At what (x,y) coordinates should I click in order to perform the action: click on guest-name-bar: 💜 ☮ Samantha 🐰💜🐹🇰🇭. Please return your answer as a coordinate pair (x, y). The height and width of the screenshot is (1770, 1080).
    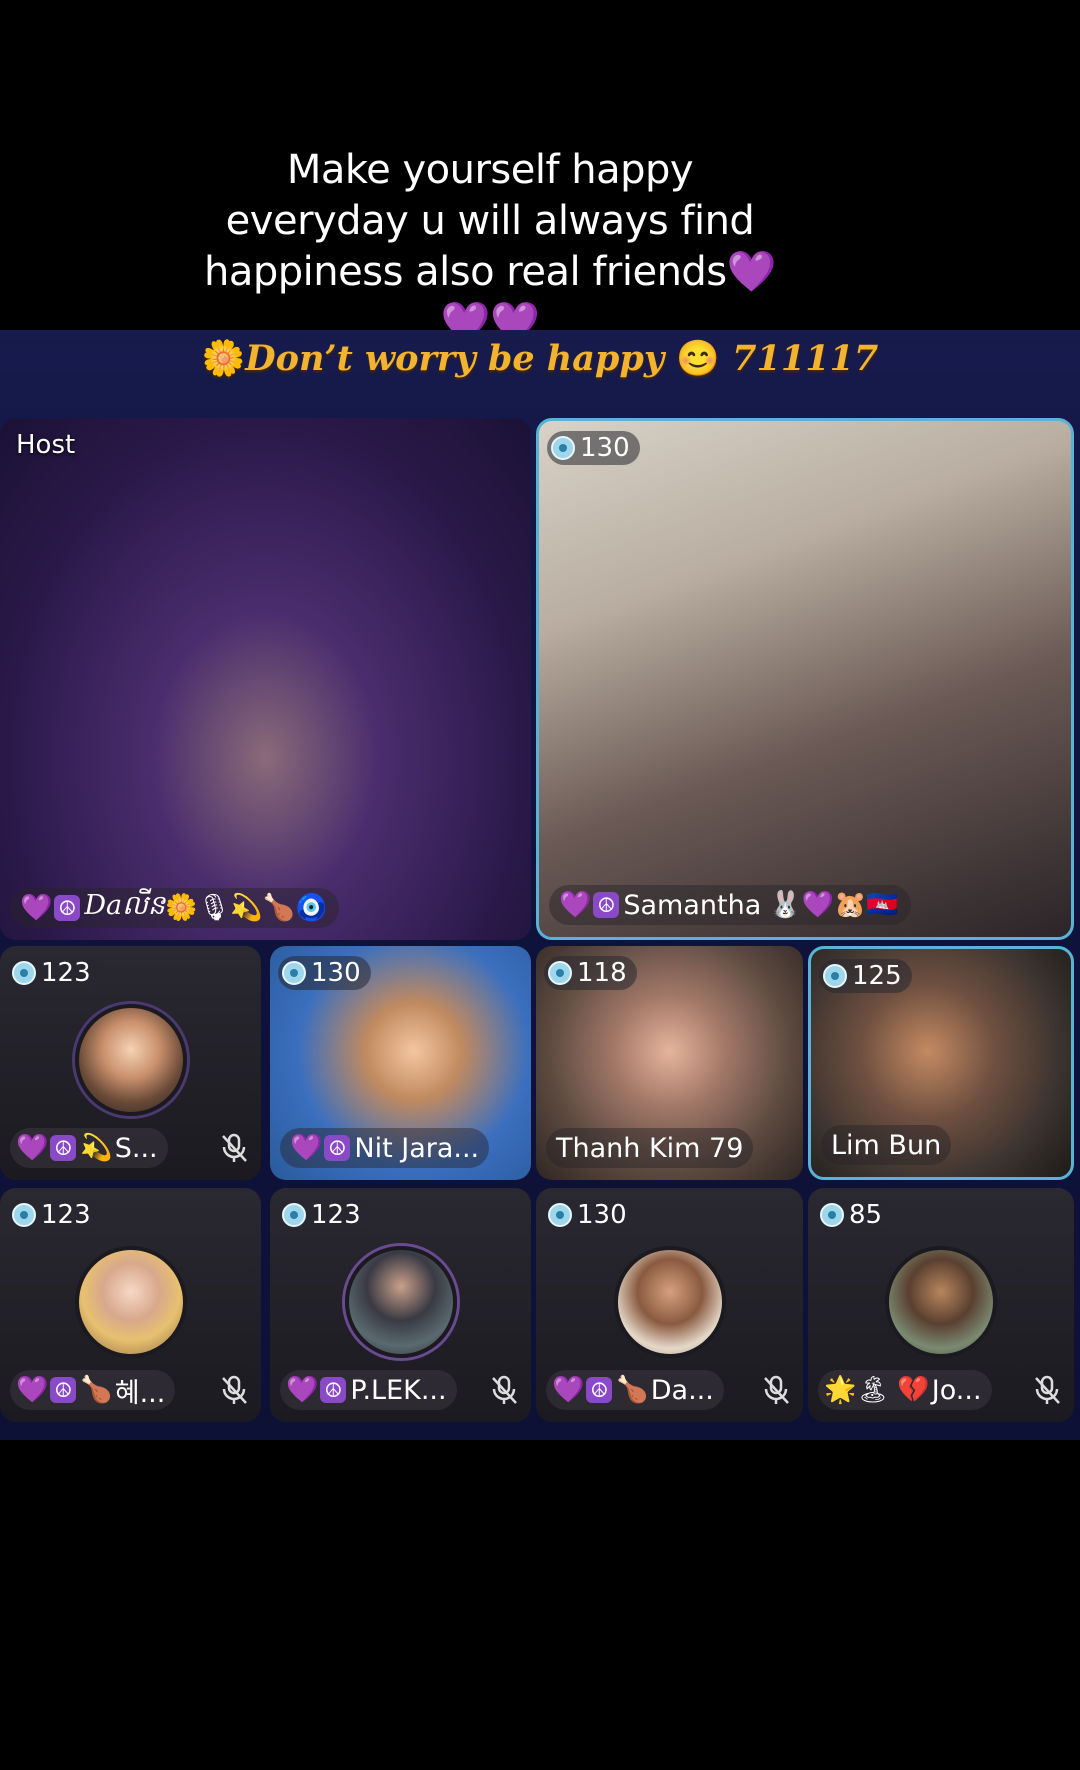
    Looking at the image, I should click on (730, 905).